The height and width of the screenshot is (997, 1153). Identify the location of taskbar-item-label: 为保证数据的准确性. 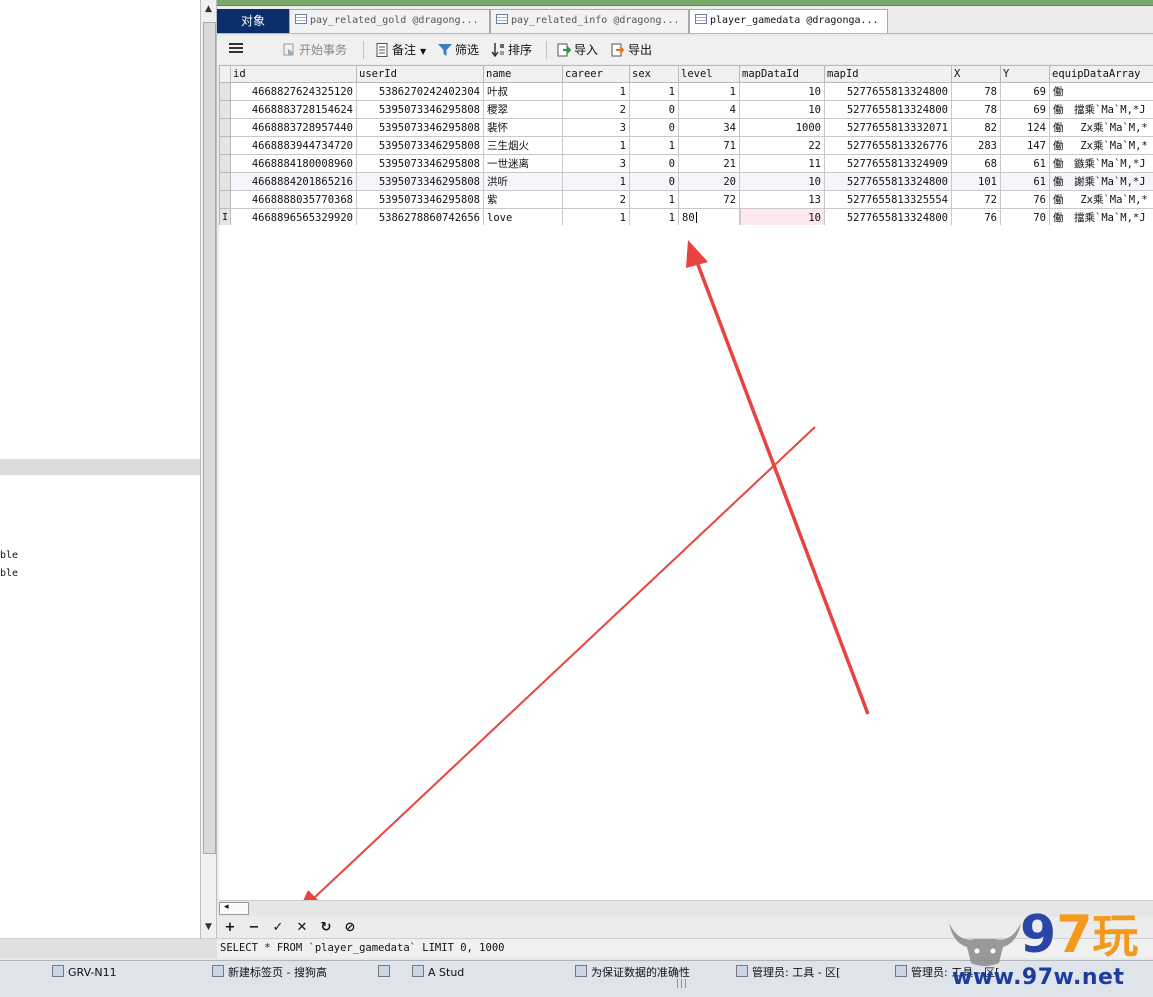
(640, 972).